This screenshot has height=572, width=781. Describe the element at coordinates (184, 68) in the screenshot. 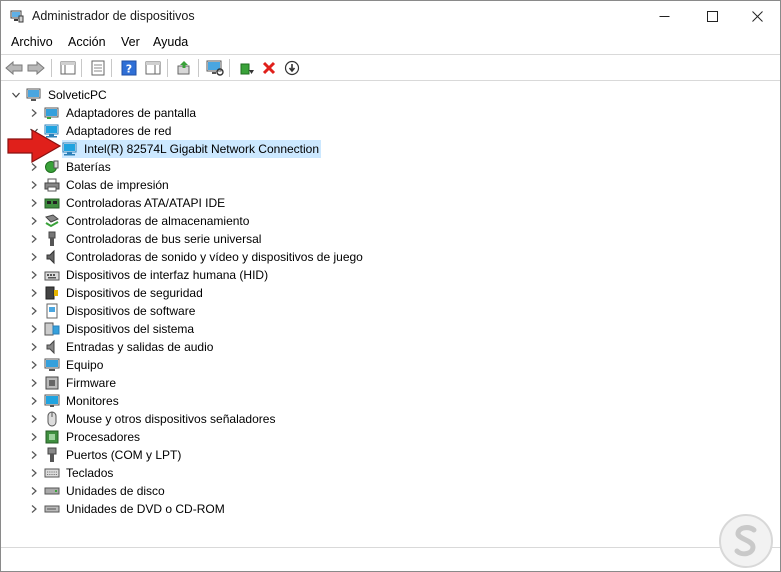

I see `update-driver-icon` at that location.